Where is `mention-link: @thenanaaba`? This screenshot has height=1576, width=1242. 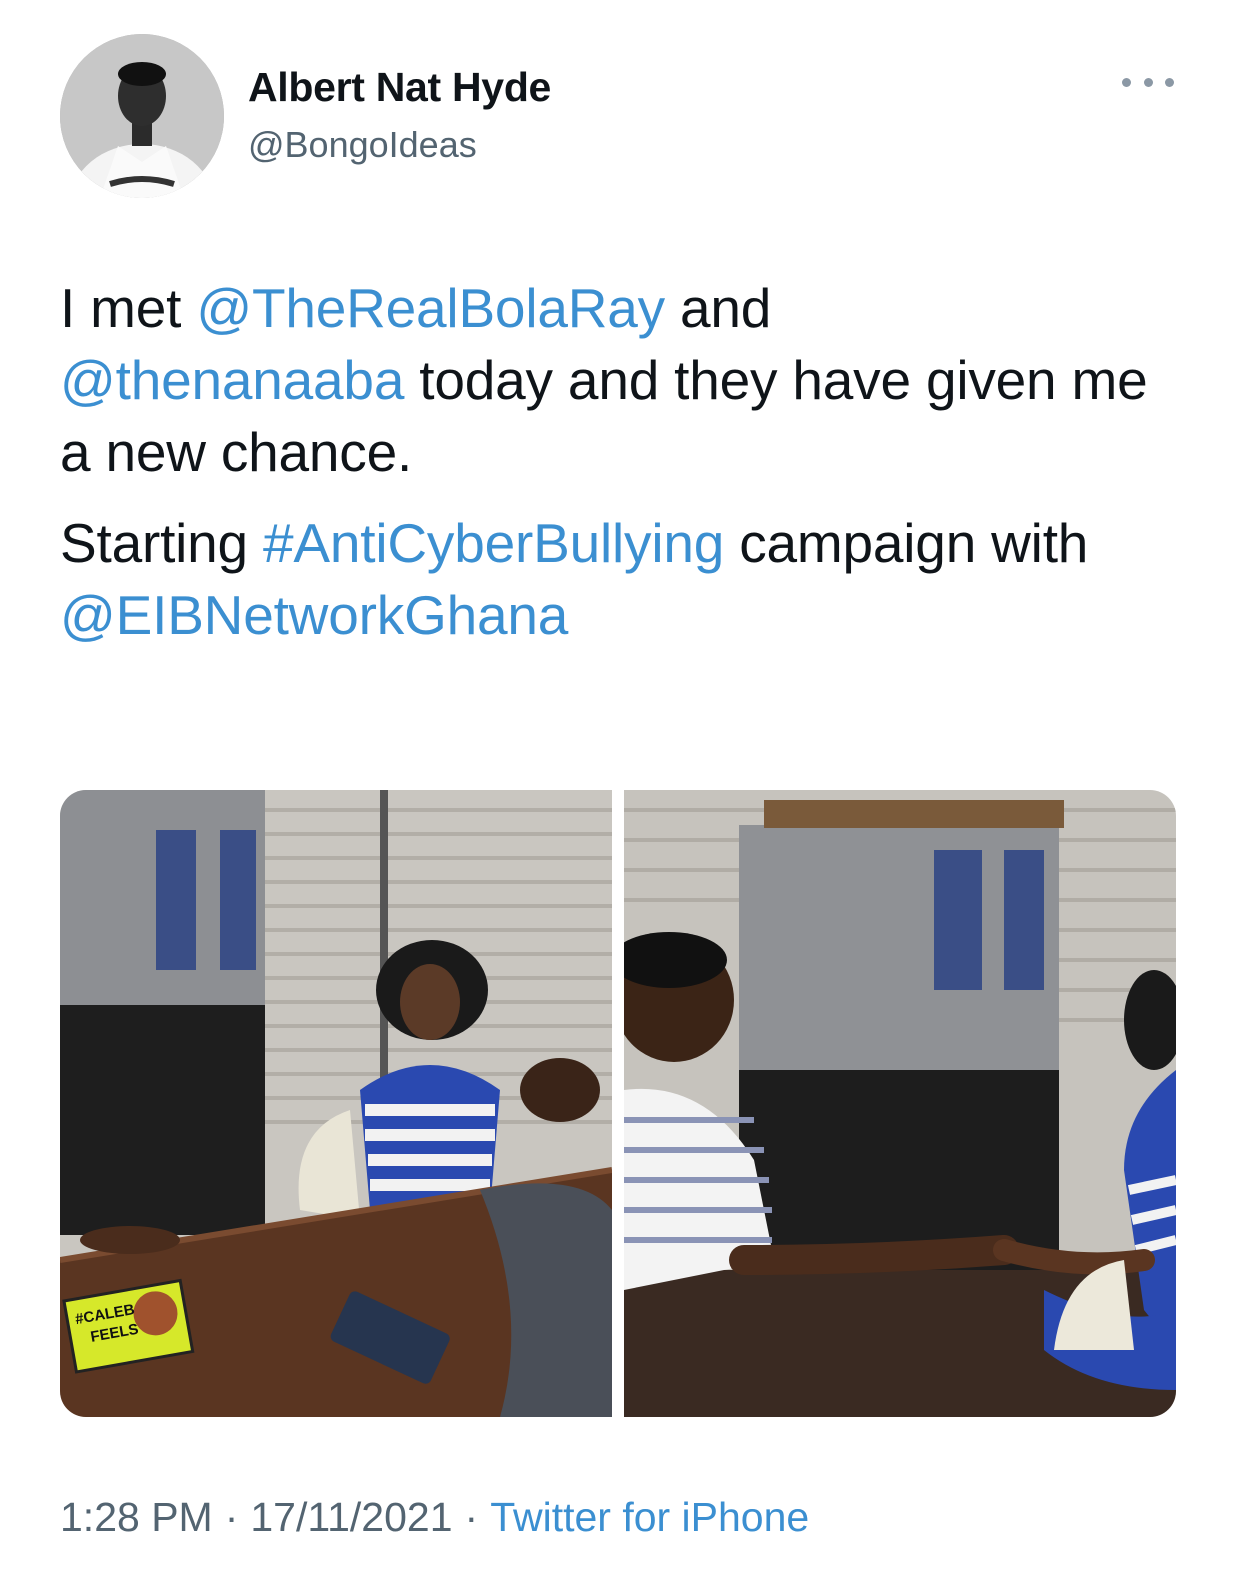
mention-link: @thenanaaba is located at coordinates (232, 380).